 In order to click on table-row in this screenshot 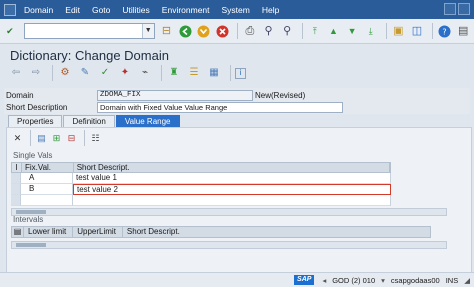, I will do `click(201, 200)`.